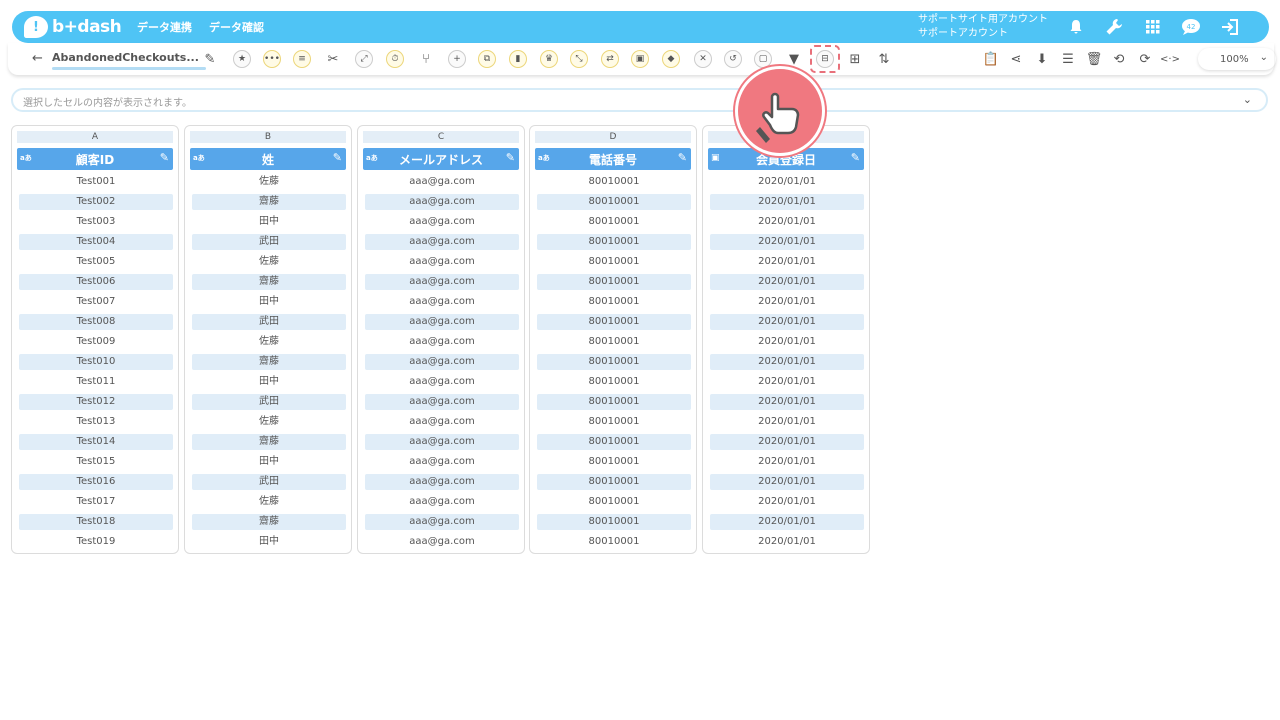 This screenshot has height=720, width=1280. What do you see at coordinates (613, 137) in the screenshot?
I see `column-letter: D` at bounding box center [613, 137].